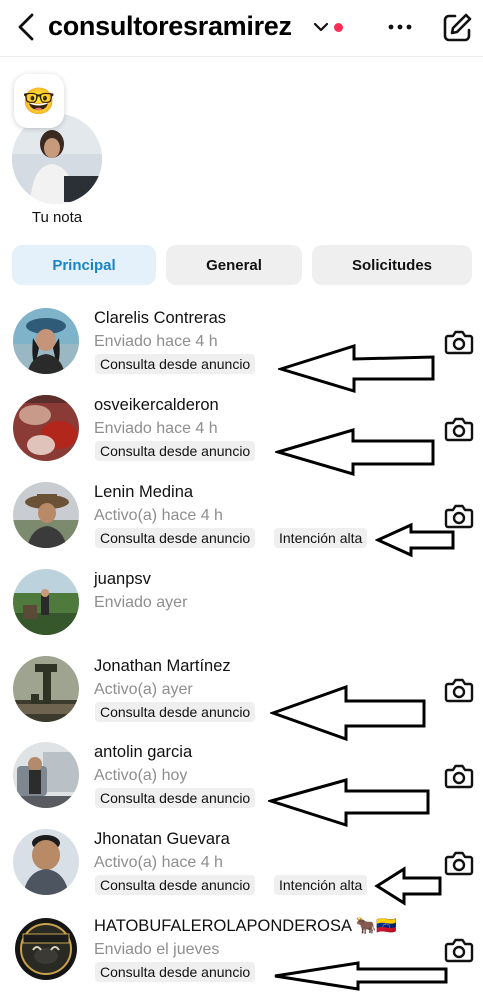 The width and height of the screenshot is (483, 993). Describe the element at coordinates (245, 926) in the screenshot. I see `contact-name: HATOBUFALEROLAPONDEROSA 🐂🇻🇪` at that location.